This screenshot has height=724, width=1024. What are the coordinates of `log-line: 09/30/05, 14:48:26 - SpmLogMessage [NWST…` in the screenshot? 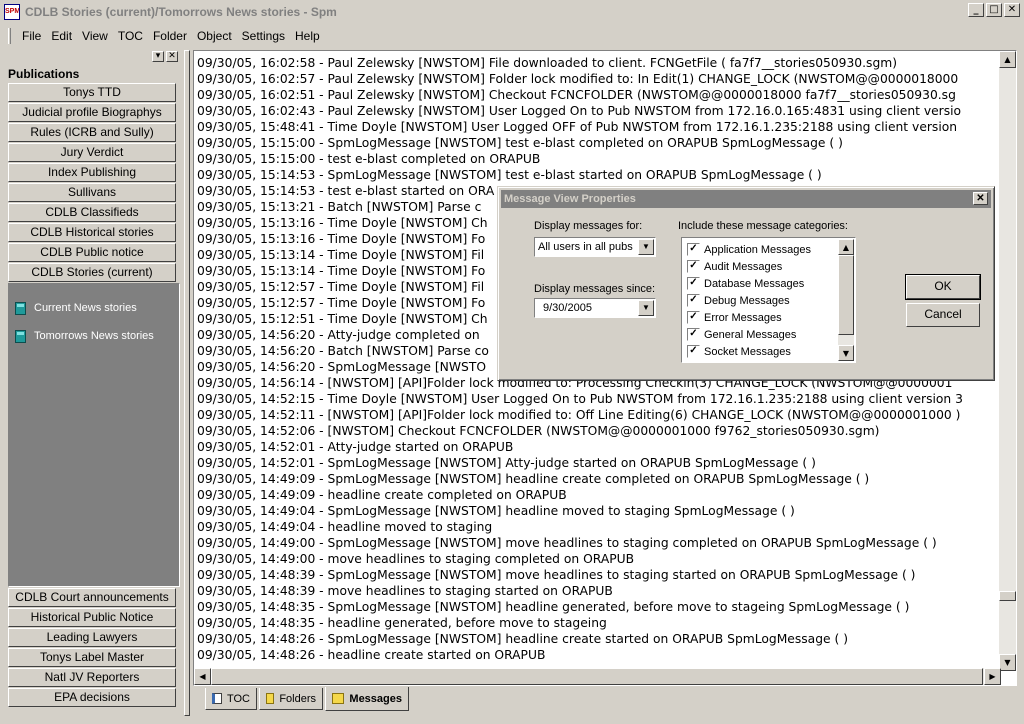 It's located at (523, 639).